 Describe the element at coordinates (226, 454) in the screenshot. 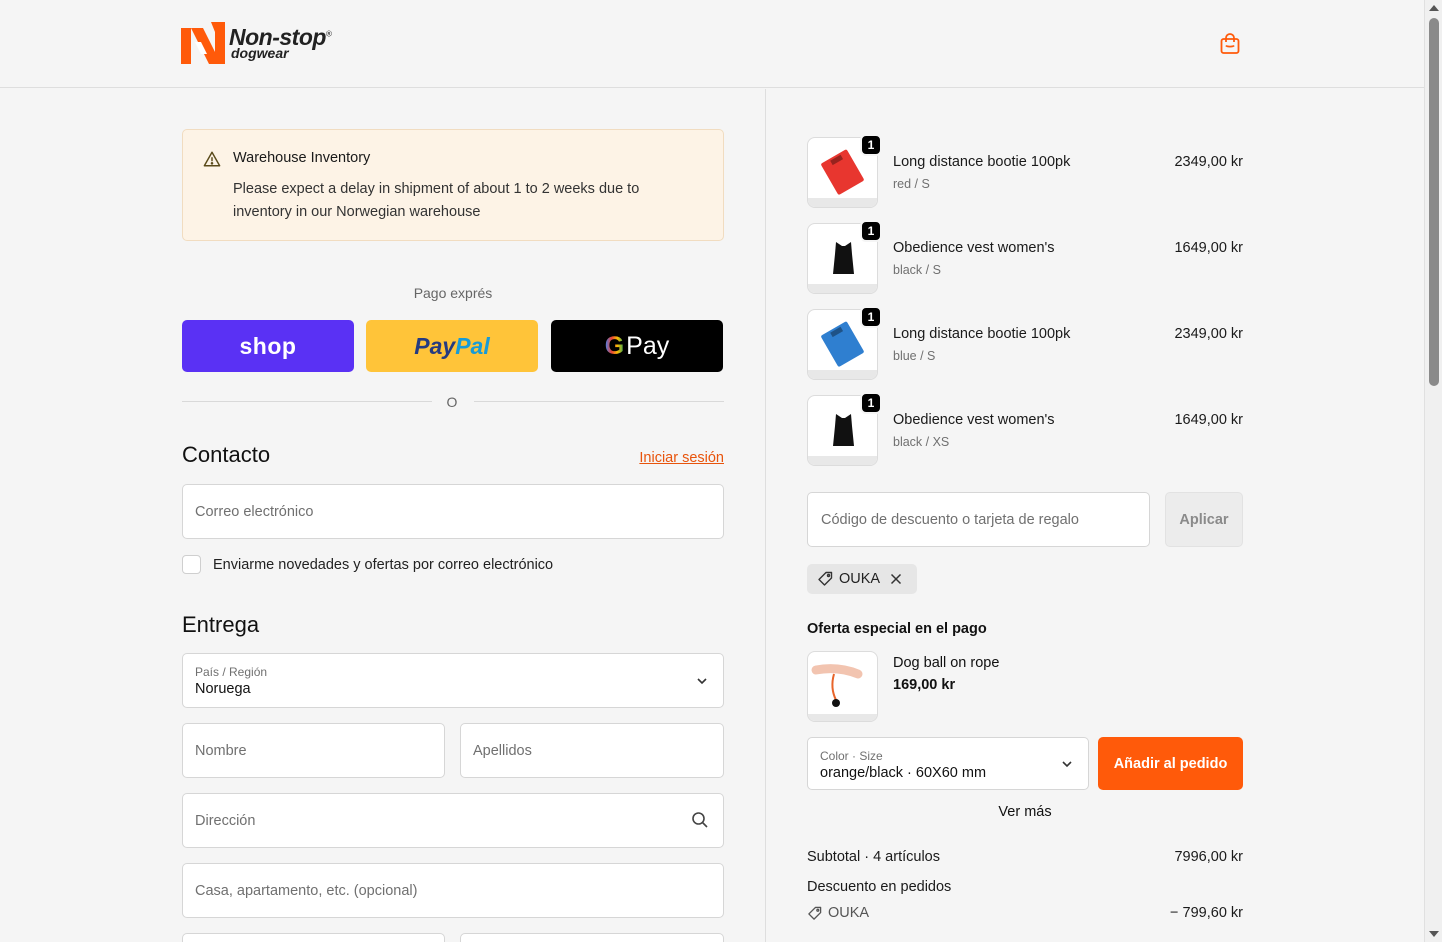

I see `contact-heading: Contacto` at that location.